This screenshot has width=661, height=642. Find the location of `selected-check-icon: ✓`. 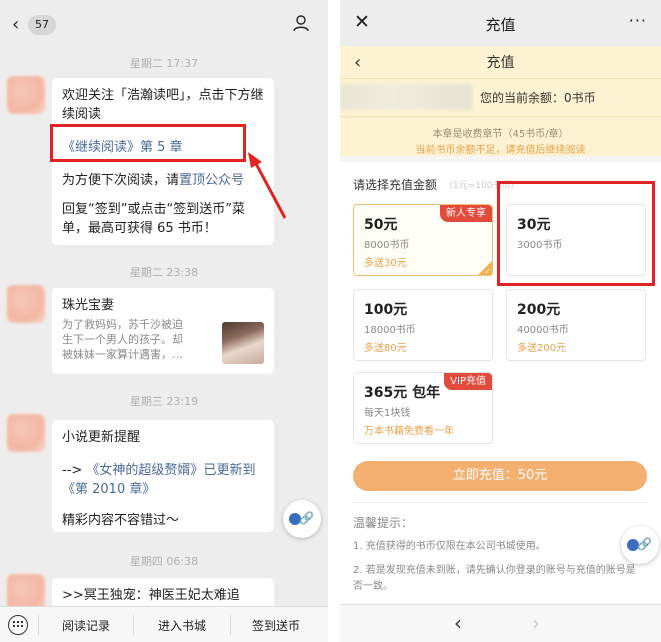

selected-check-icon: ✓ is located at coordinates (485, 268).